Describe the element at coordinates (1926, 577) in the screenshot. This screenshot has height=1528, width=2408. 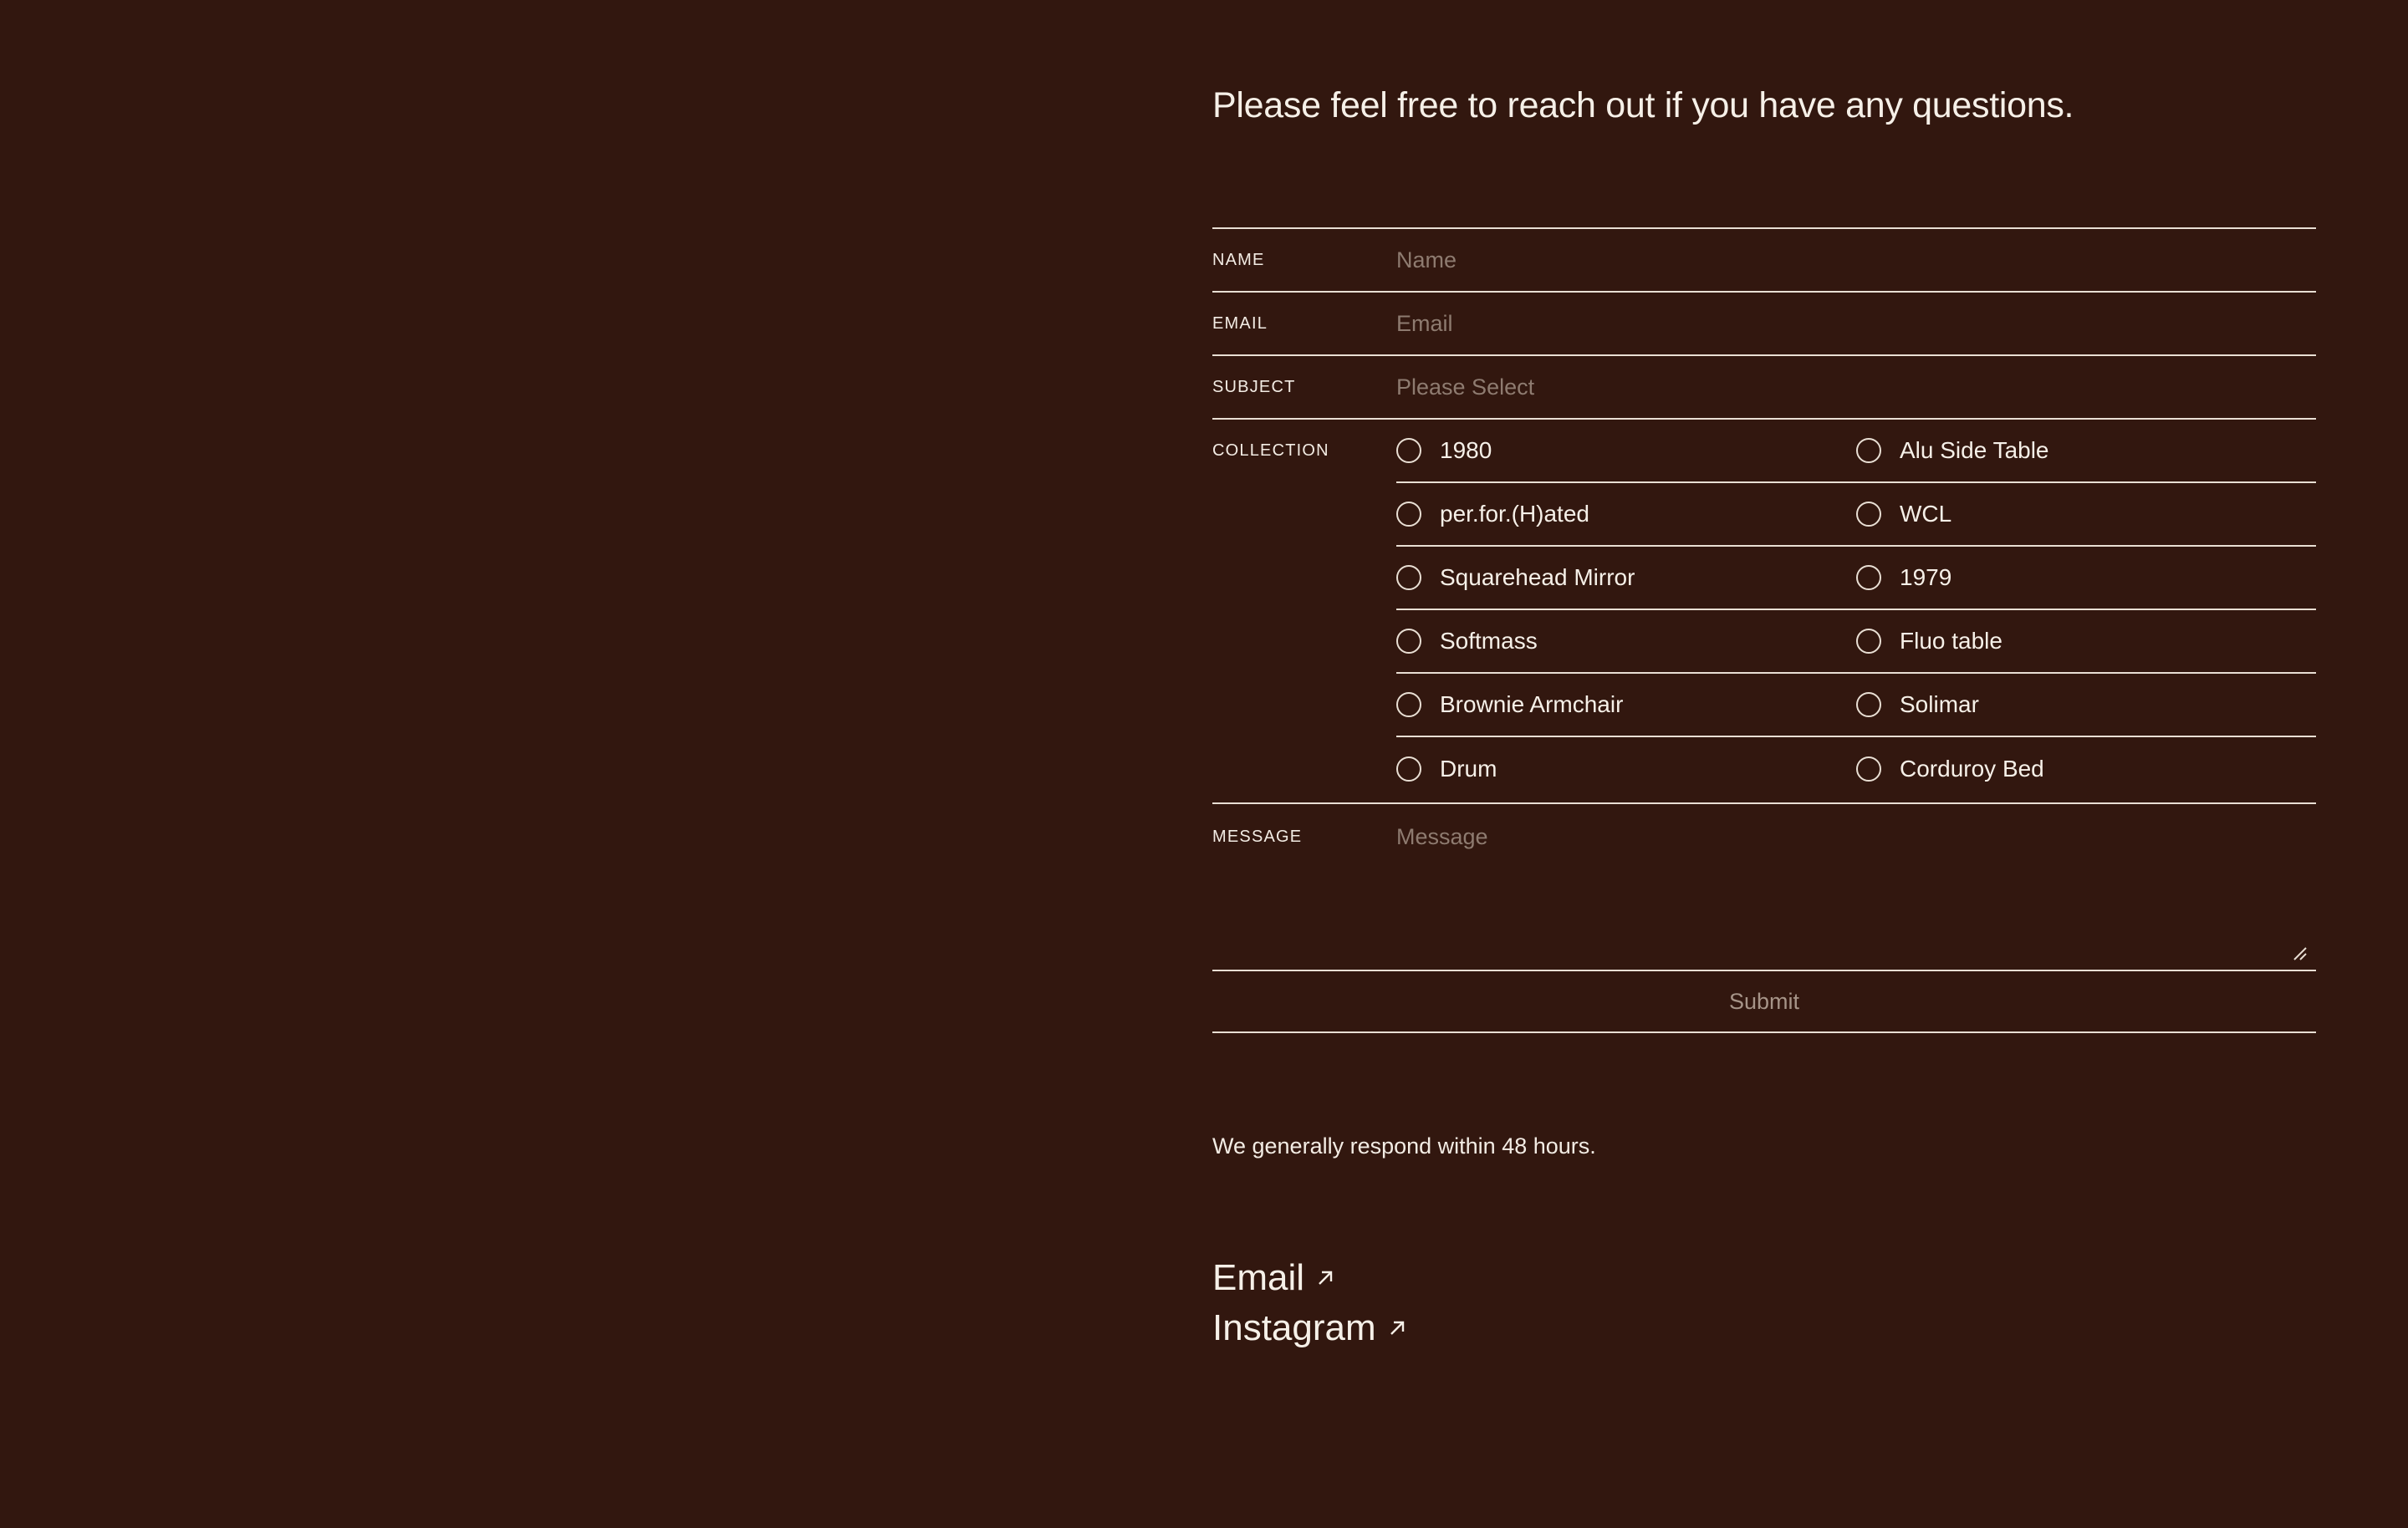
I see `collection-option-label: 1979` at that location.